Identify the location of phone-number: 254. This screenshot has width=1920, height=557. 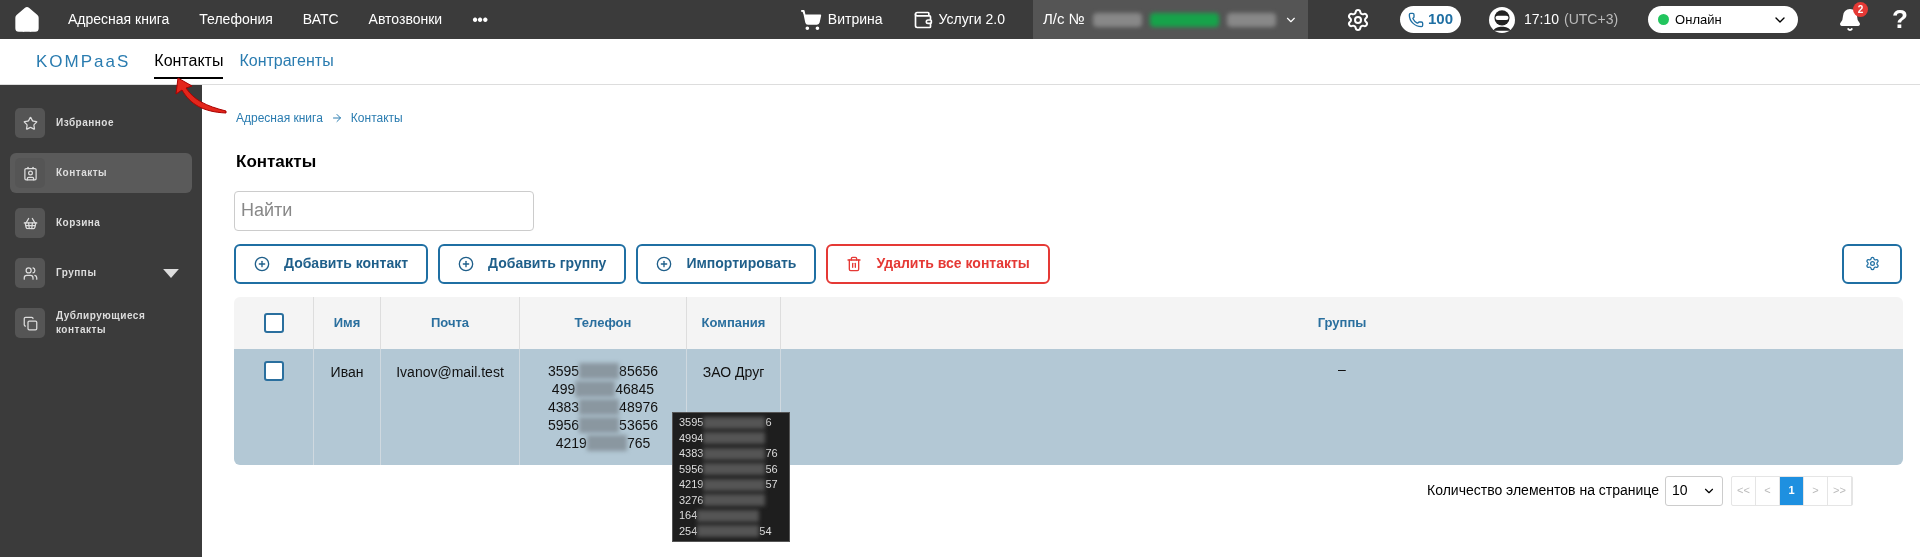
(688, 531).